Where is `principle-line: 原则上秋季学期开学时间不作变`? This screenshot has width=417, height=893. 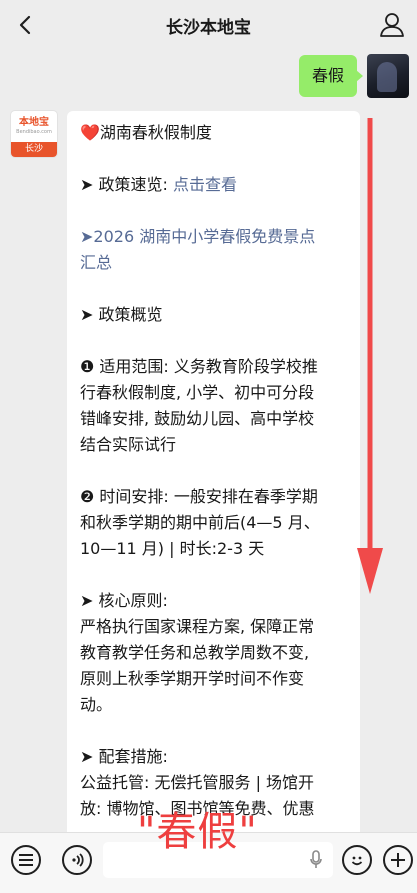
principle-line: 原则上秋季学期开学时间不作变 is located at coordinates (192, 678).